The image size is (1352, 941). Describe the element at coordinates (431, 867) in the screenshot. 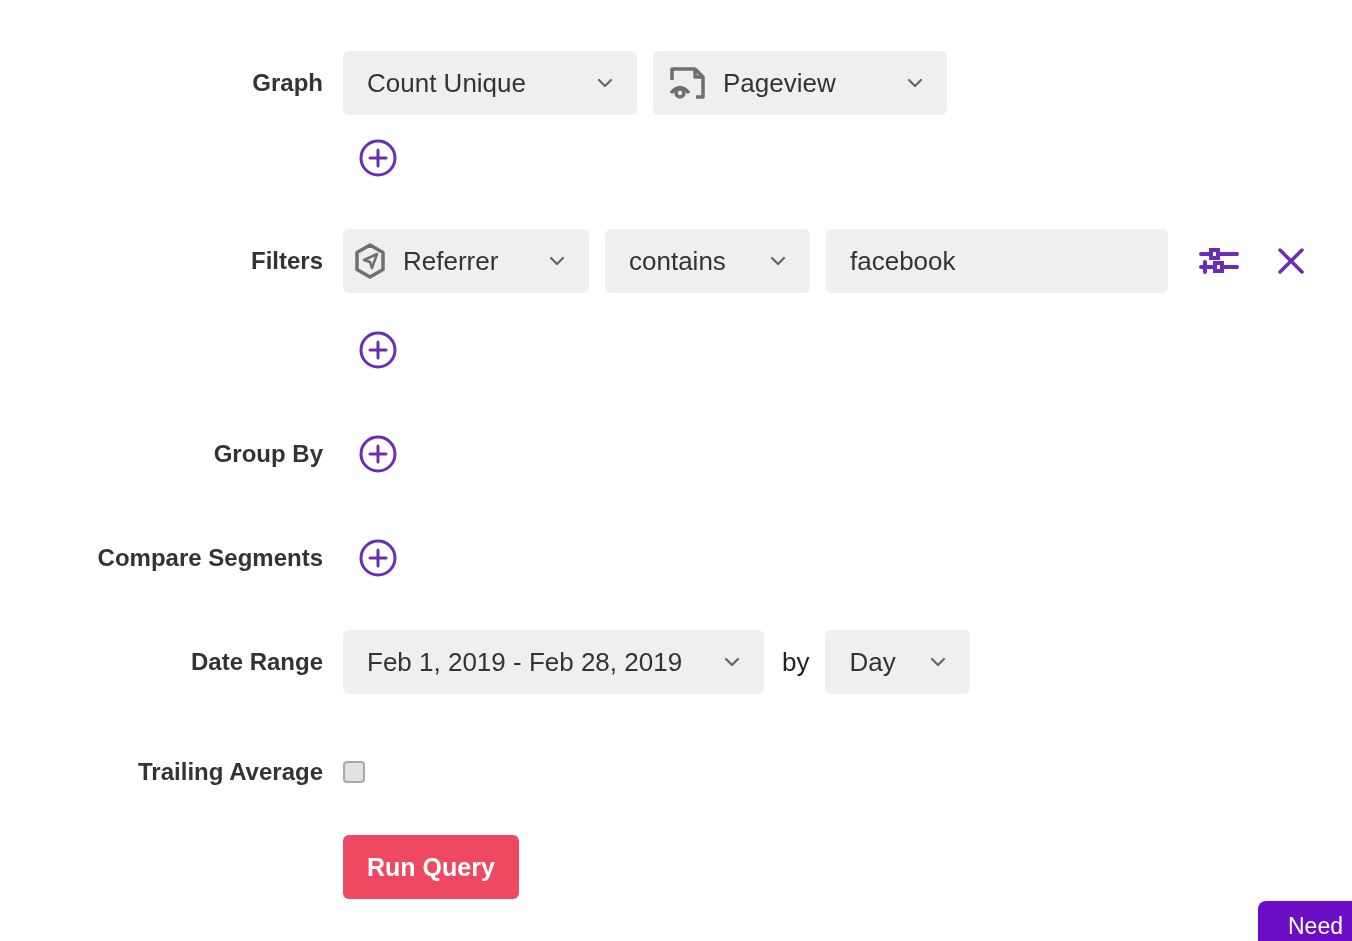

I see `run-query-button: Run Query` at that location.